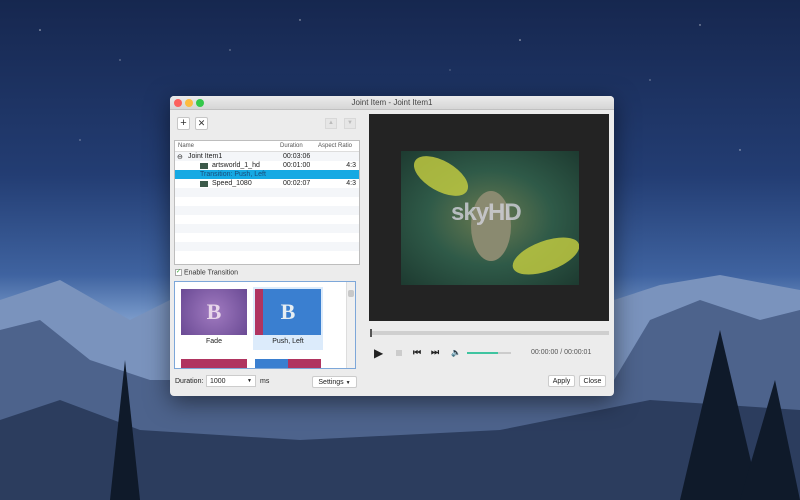 This screenshot has height=500, width=800. Describe the element at coordinates (350, 325) in the screenshot. I see `gallery-scrollbar` at that location.